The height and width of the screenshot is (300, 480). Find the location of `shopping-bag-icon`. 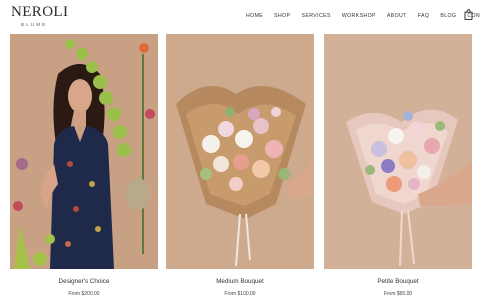

shopping-bag-icon is located at coordinates (468, 14).